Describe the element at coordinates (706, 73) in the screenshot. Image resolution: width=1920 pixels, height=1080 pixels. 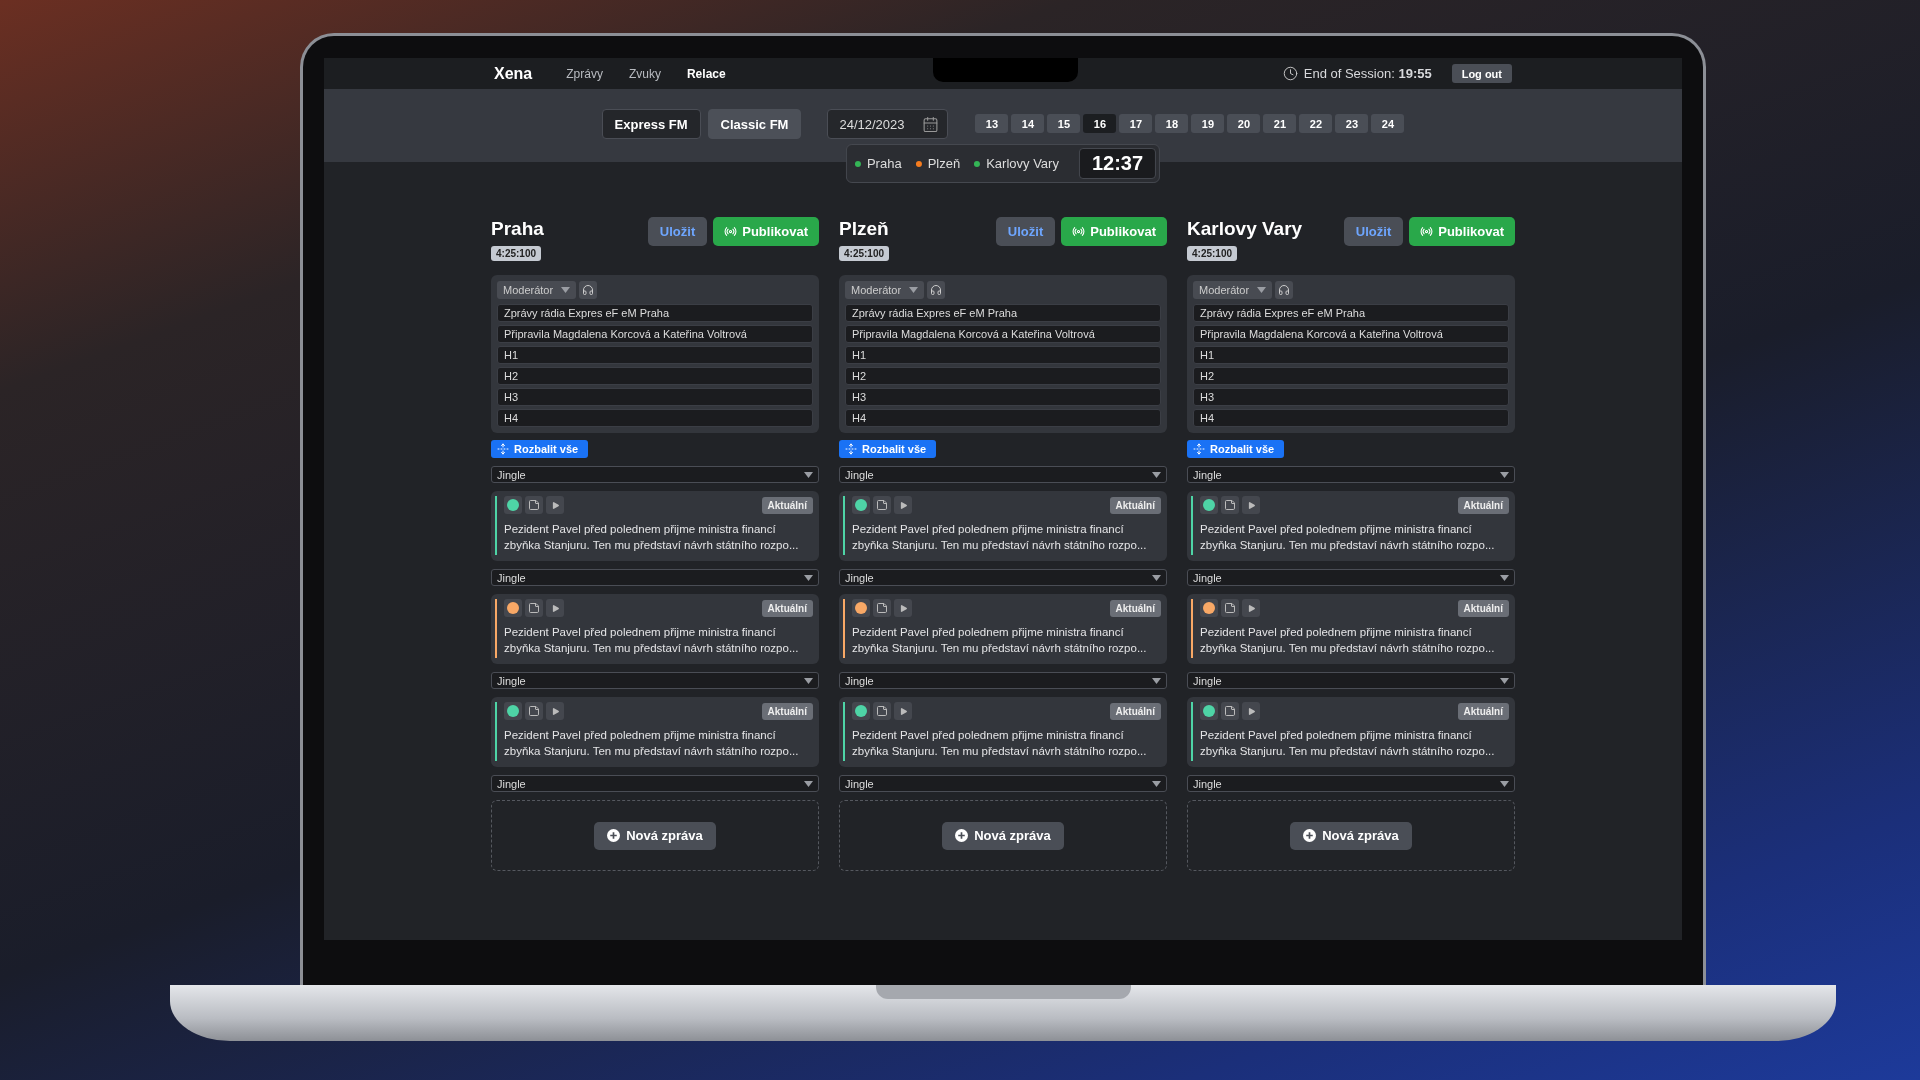
I see `nav-link: Relace` at that location.